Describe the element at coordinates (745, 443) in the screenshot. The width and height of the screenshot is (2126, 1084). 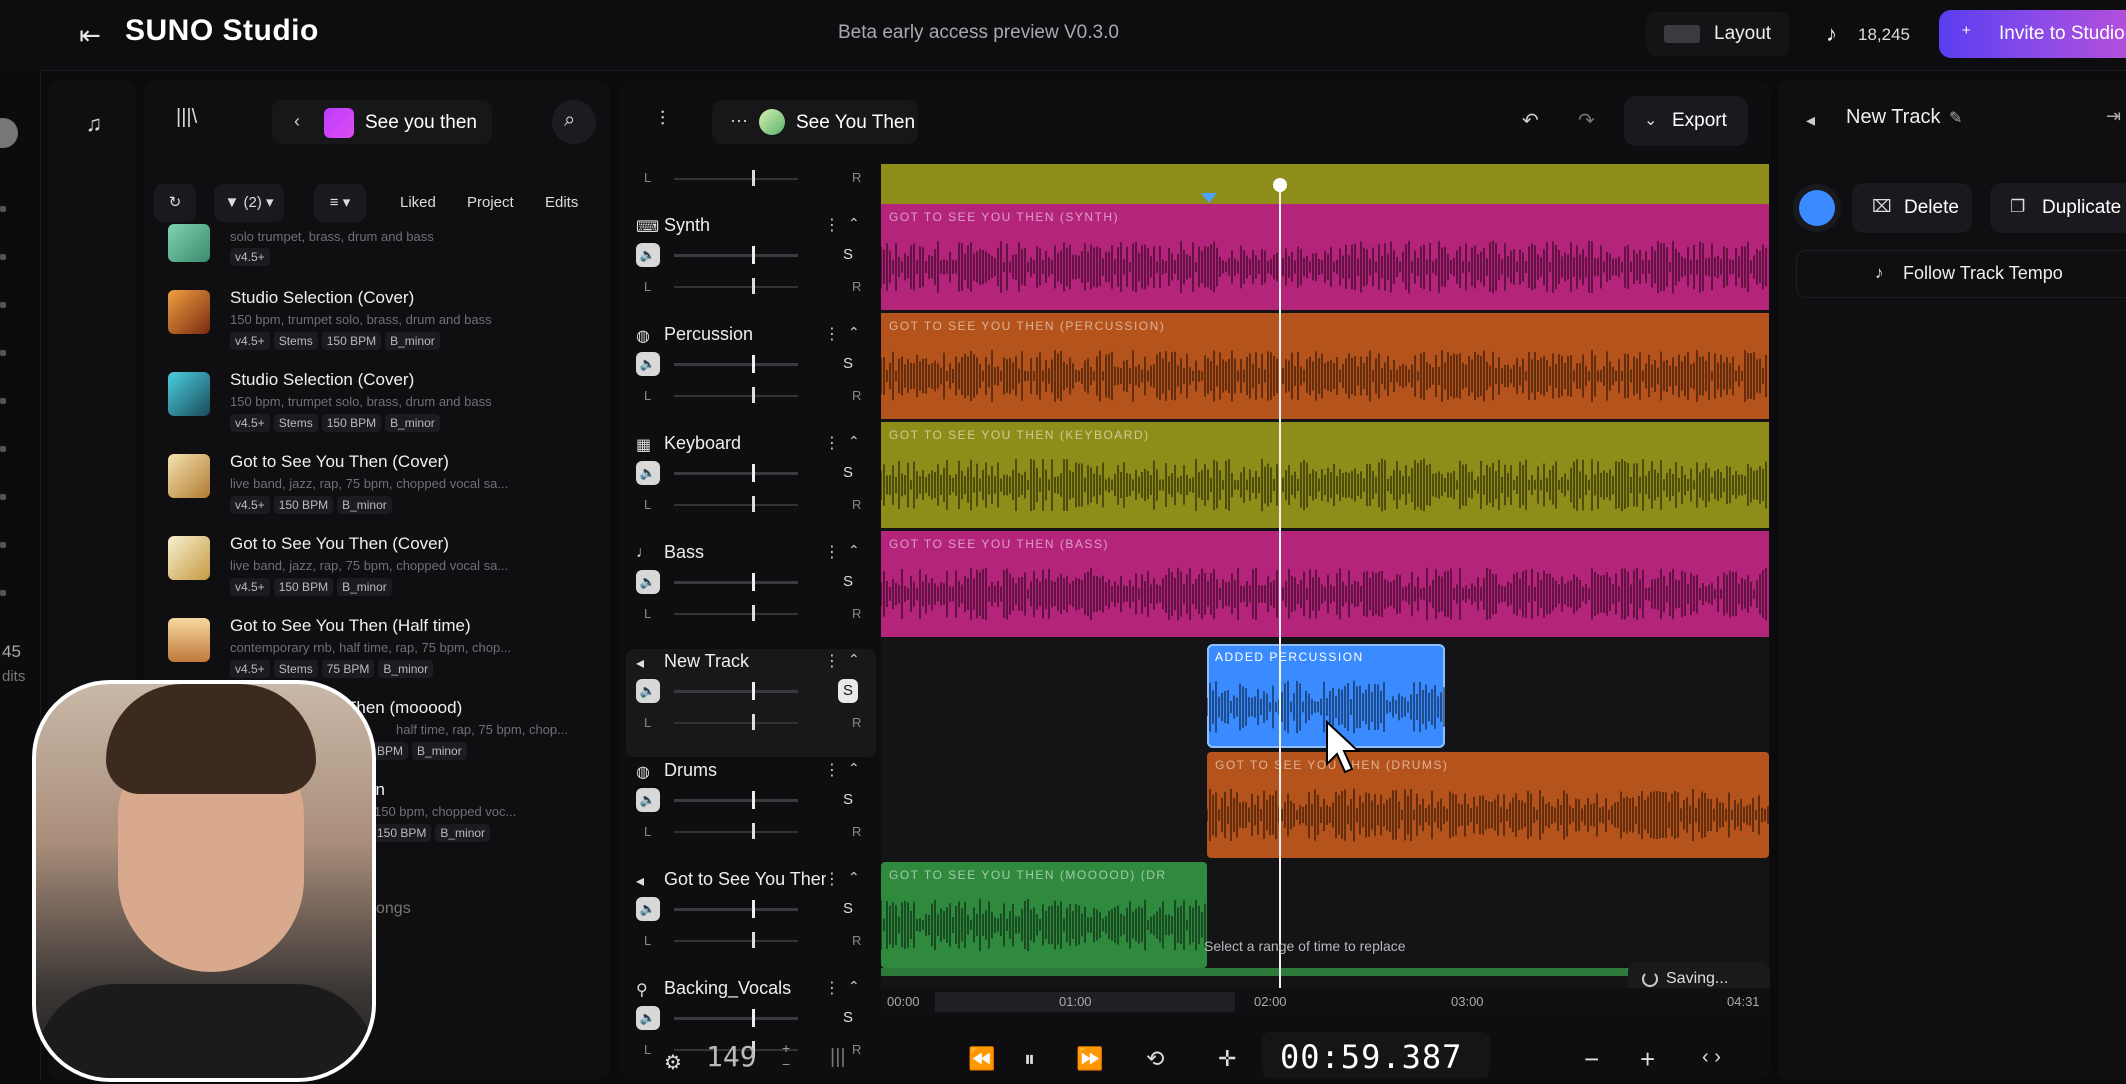
I see `track-name: Keyboard` at that location.